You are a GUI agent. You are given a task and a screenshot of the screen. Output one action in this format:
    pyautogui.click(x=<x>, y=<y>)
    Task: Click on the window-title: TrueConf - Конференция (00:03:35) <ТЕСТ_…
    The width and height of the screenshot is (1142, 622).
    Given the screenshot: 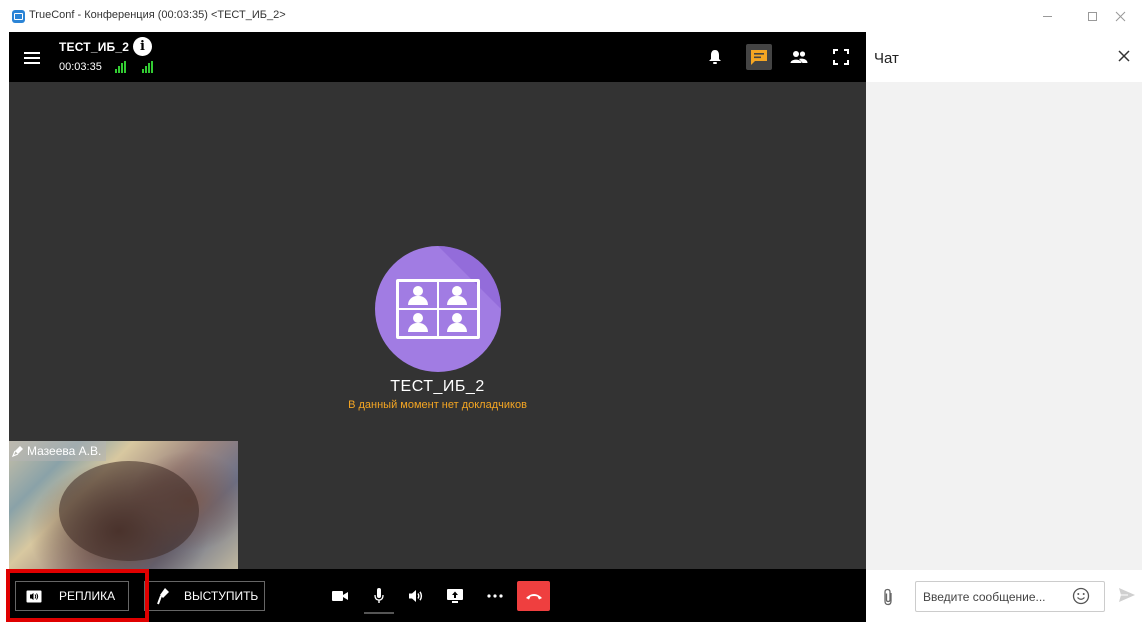 What is the action you would take?
    pyautogui.click(x=157, y=15)
    